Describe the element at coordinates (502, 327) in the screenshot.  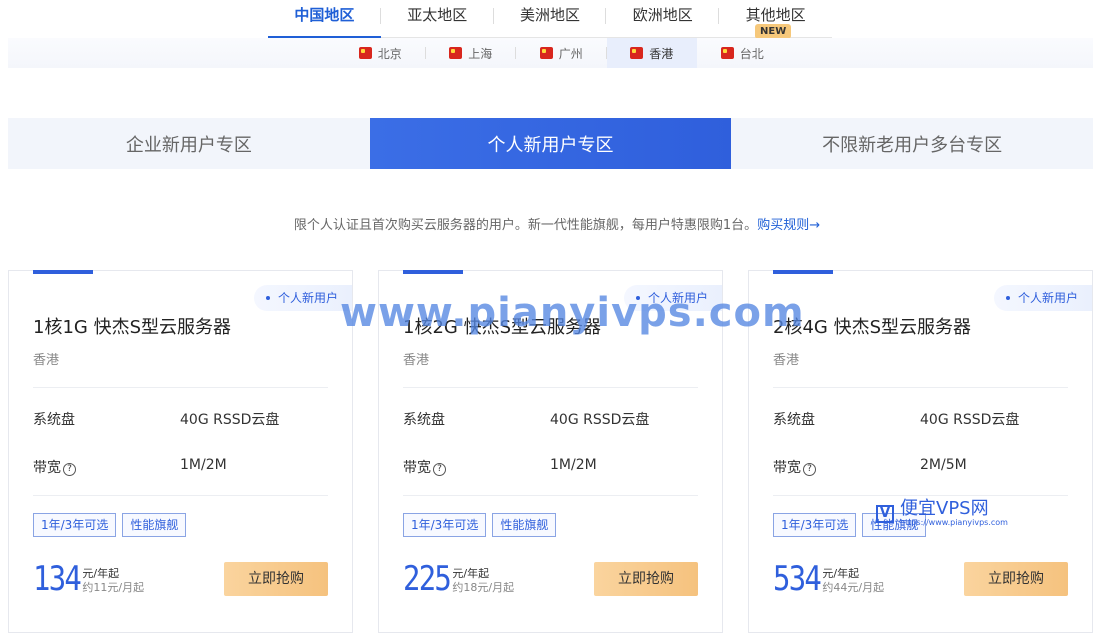
I see `product-title: 1核2G 快杰S型云服务器` at that location.